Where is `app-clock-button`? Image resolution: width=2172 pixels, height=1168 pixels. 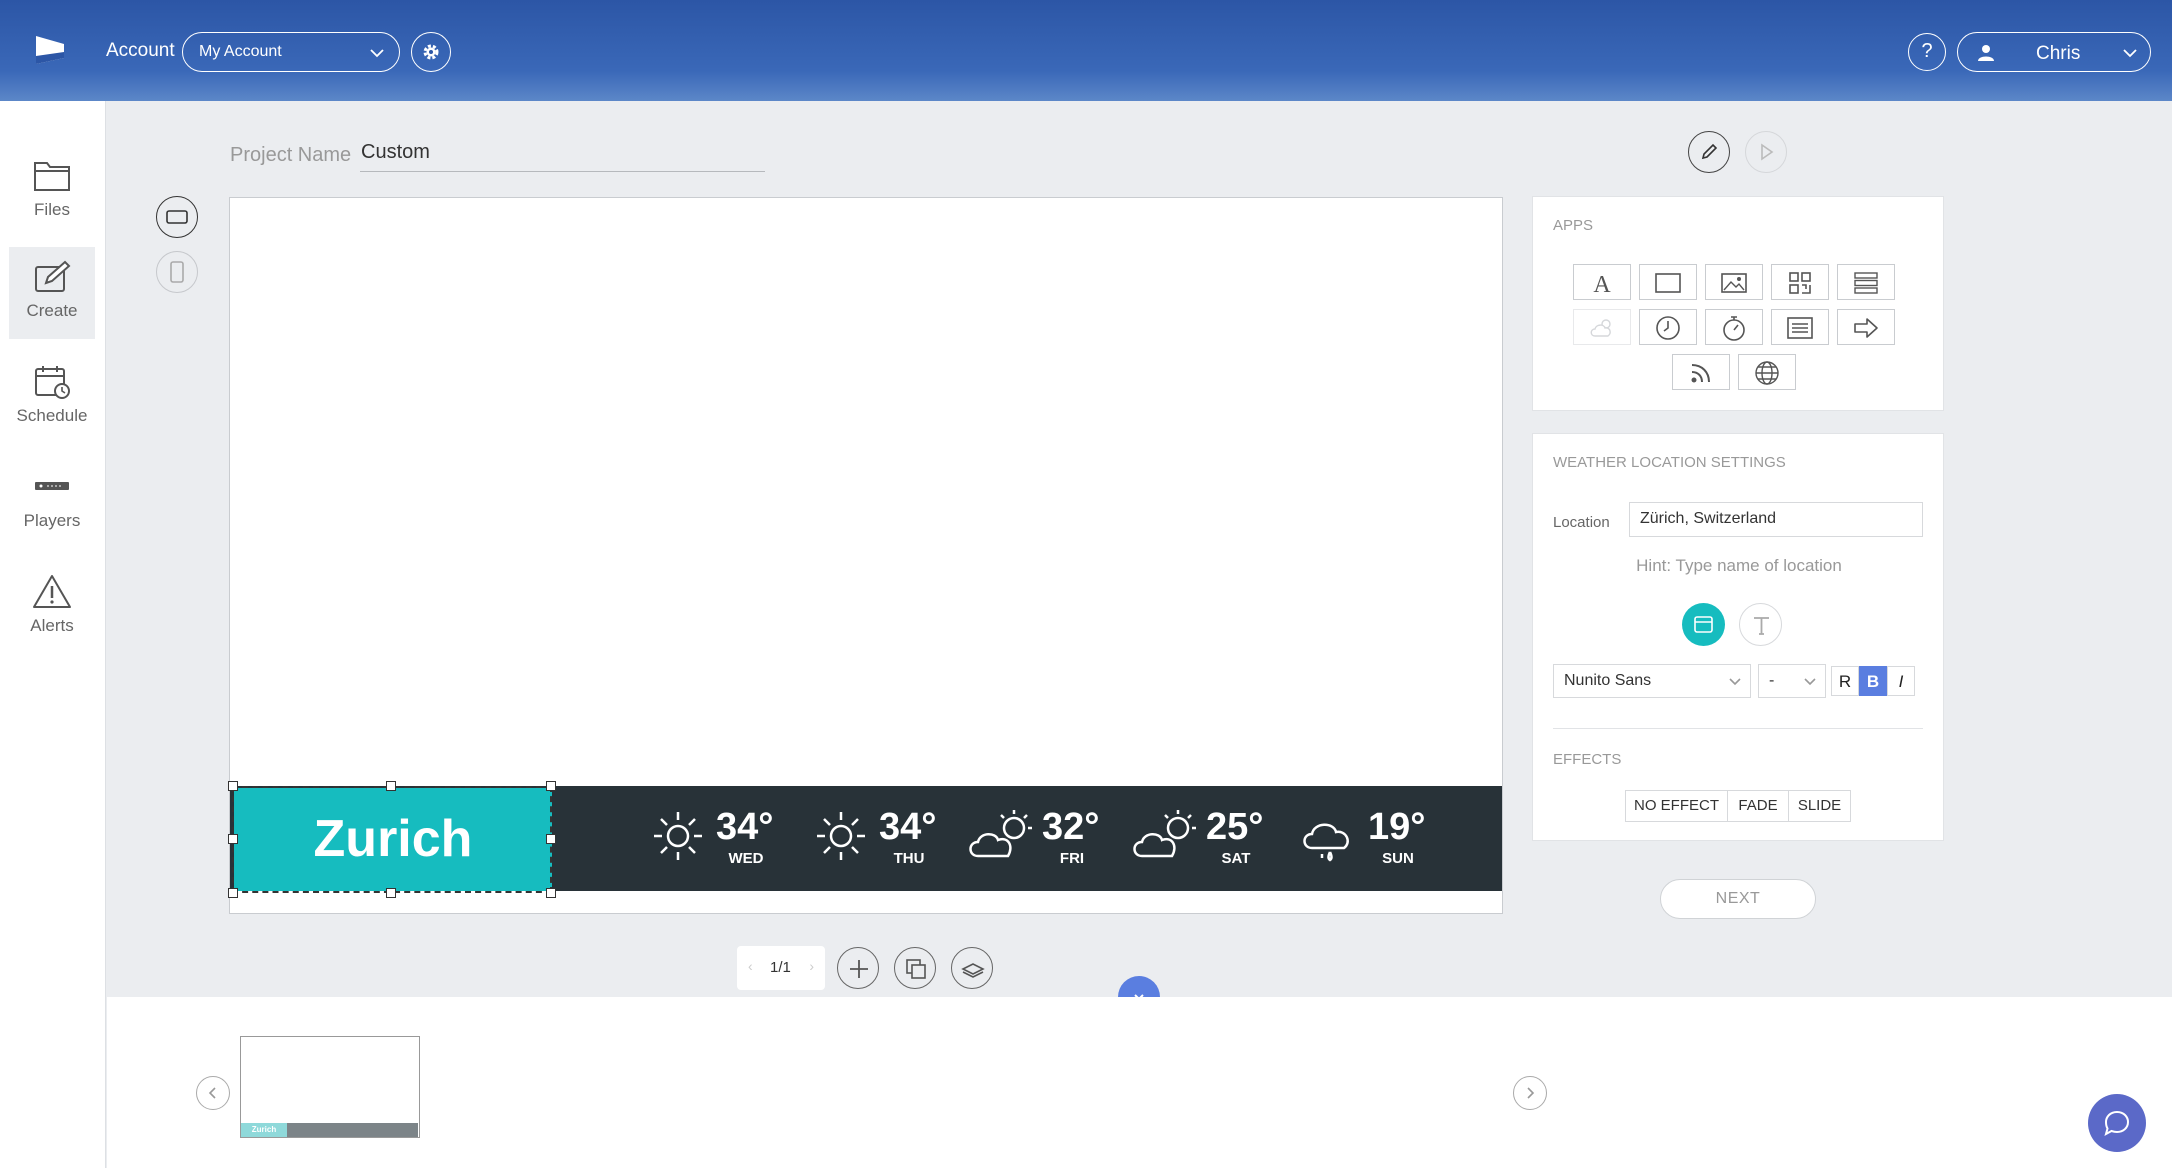 app-clock-button is located at coordinates (1668, 327).